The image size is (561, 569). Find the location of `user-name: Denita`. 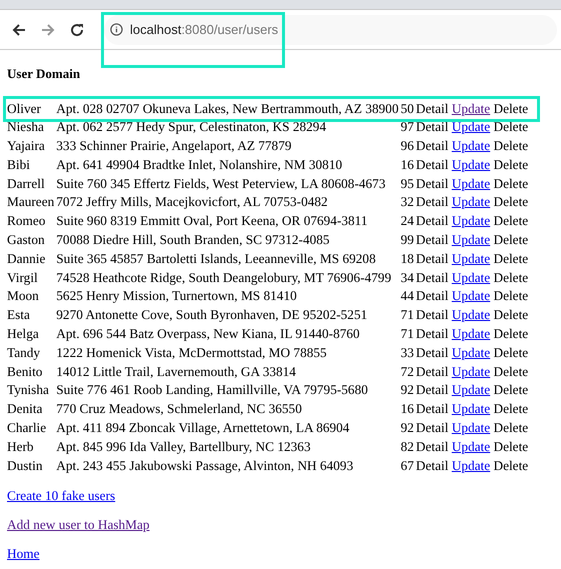

user-name: Denita is located at coordinates (24, 408).